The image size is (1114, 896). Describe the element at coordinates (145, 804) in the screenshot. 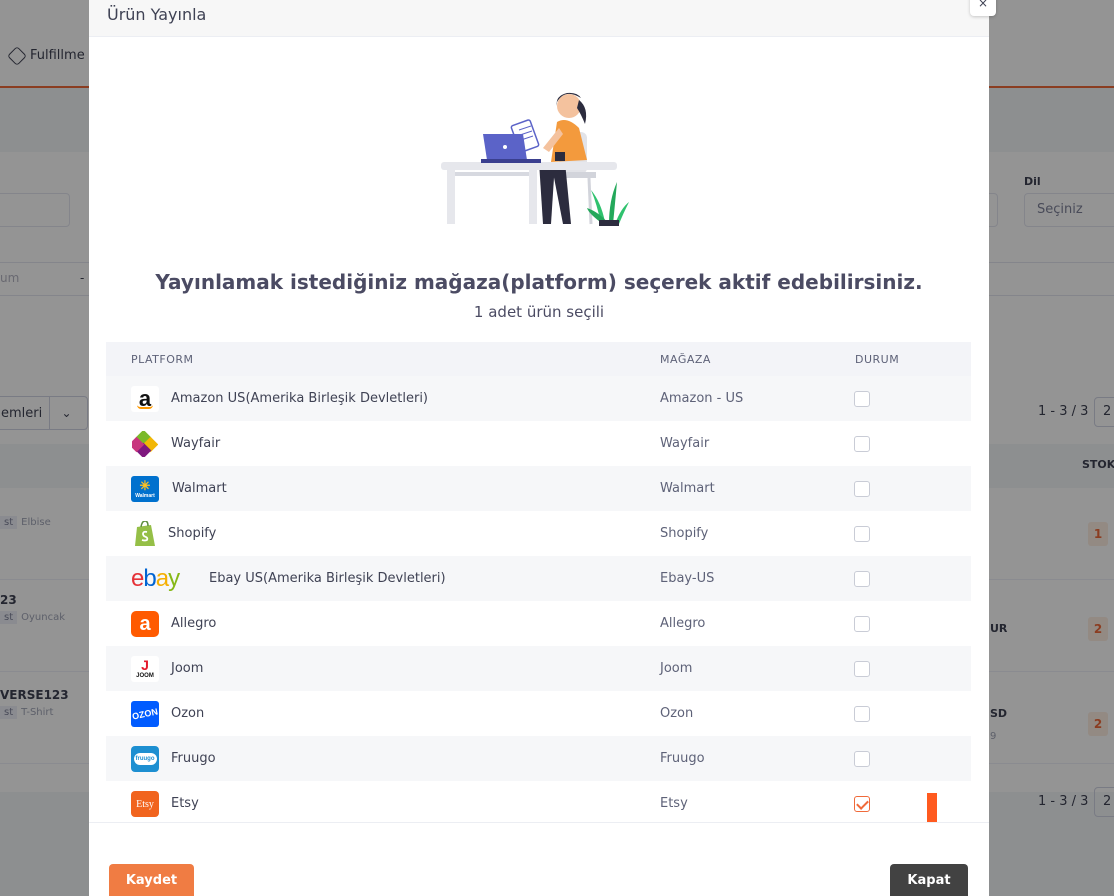

I see `etsy-logo: Etsy` at that location.